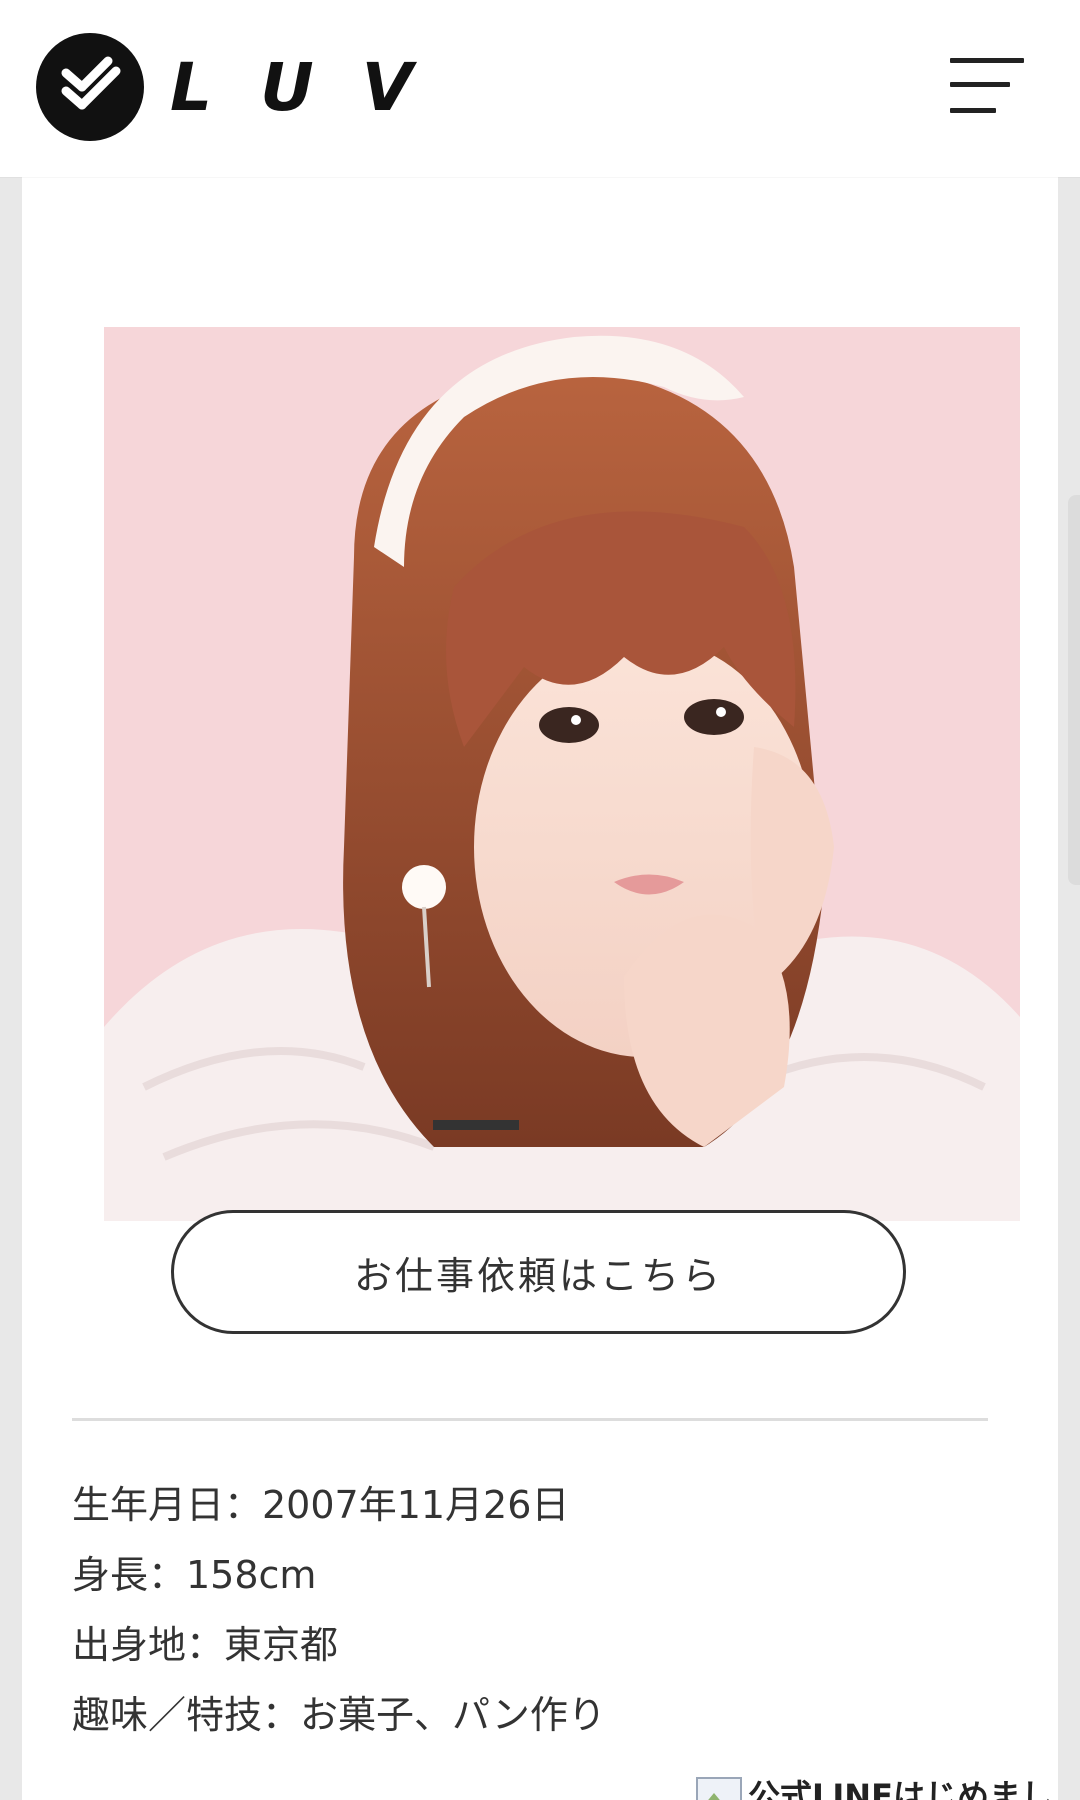 The image size is (1080, 1800). Describe the element at coordinates (387, 87) in the screenshot. I see `logo-letter-v: V` at that location.